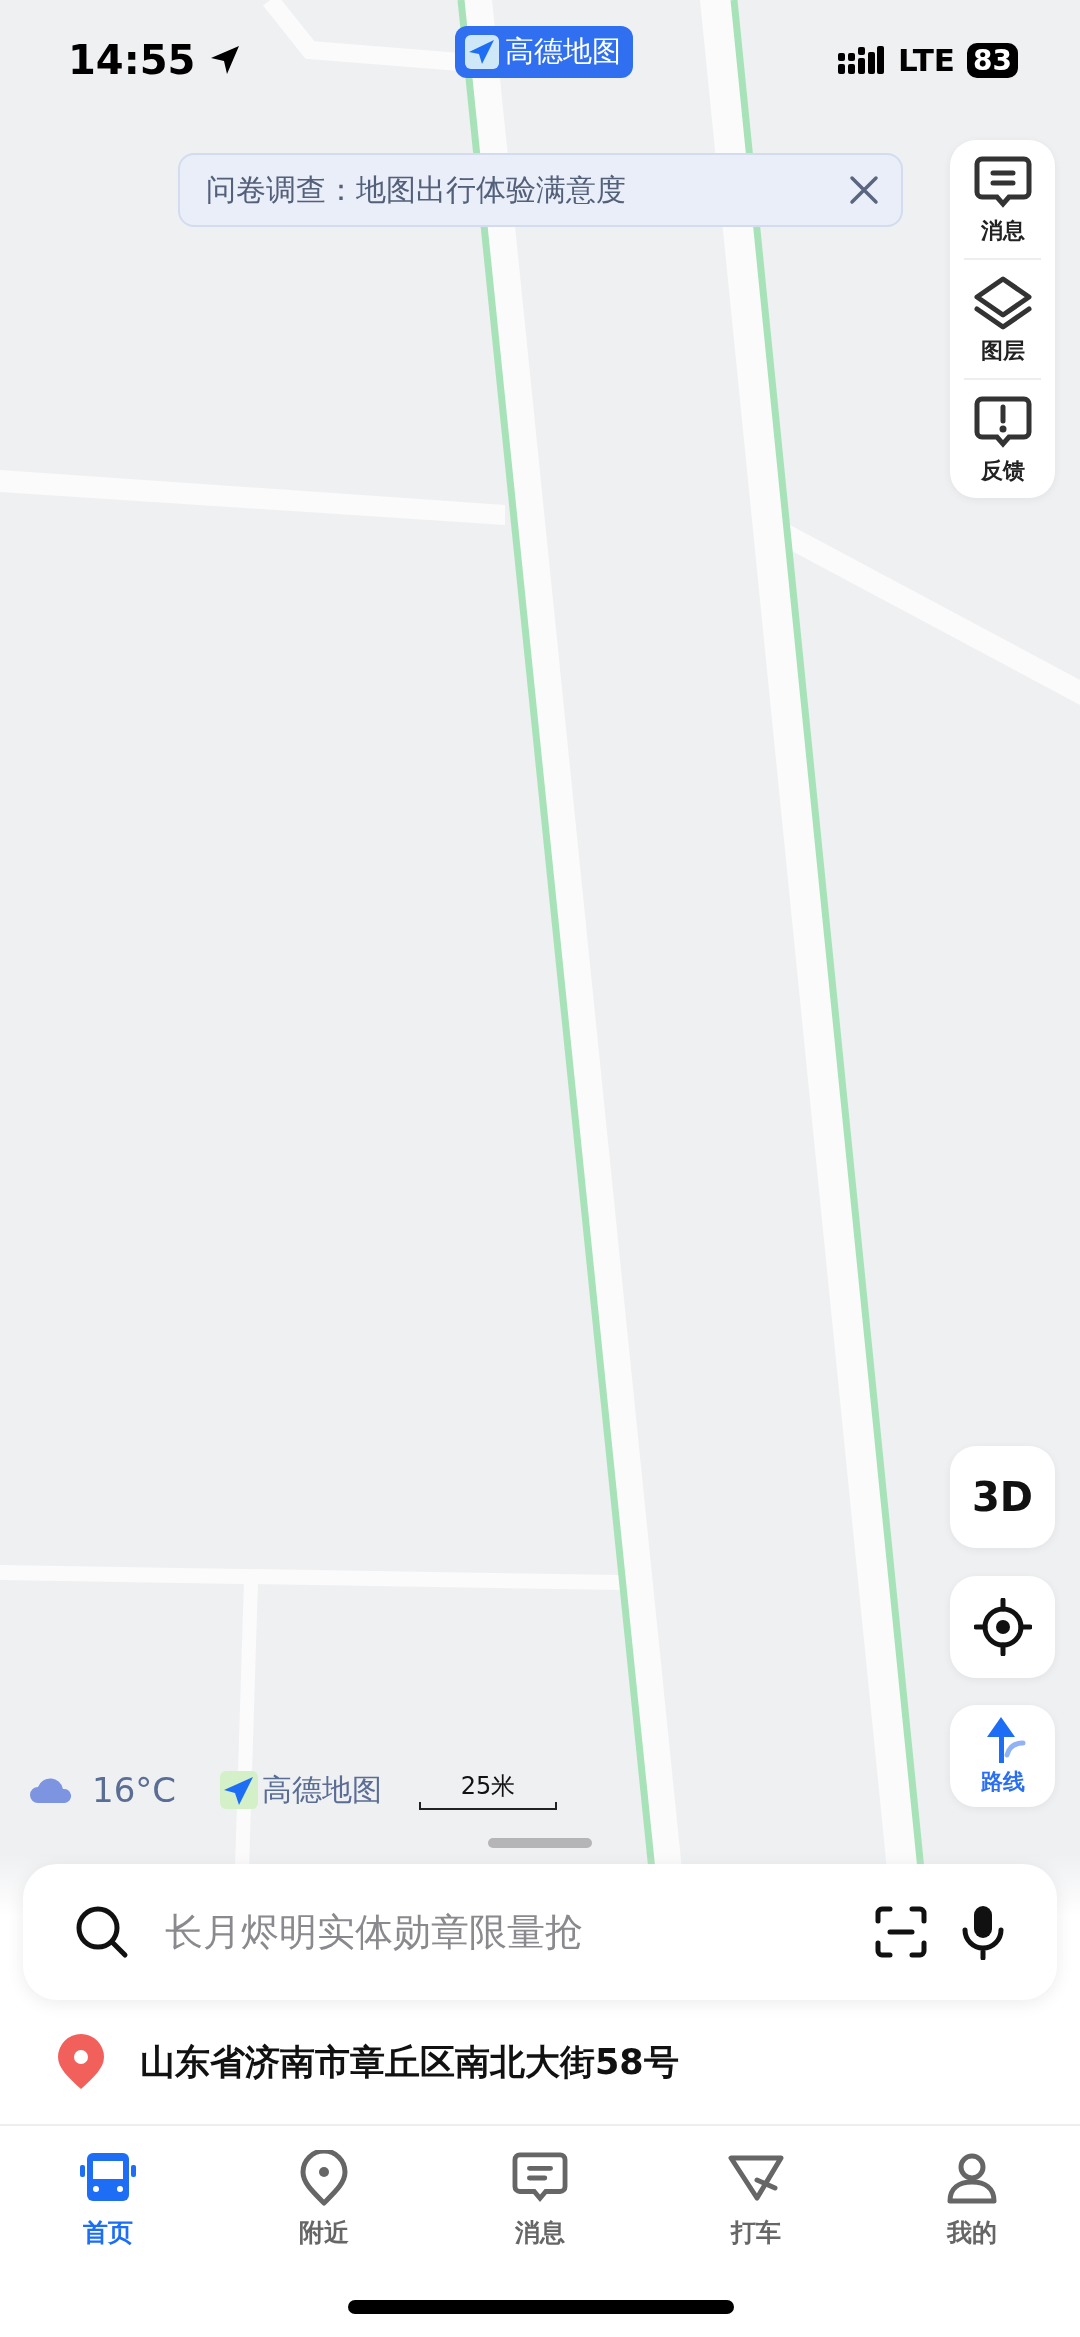  What do you see at coordinates (51, 1790) in the screenshot?
I see `cloud-icon` at bounding box center [51, 1790].